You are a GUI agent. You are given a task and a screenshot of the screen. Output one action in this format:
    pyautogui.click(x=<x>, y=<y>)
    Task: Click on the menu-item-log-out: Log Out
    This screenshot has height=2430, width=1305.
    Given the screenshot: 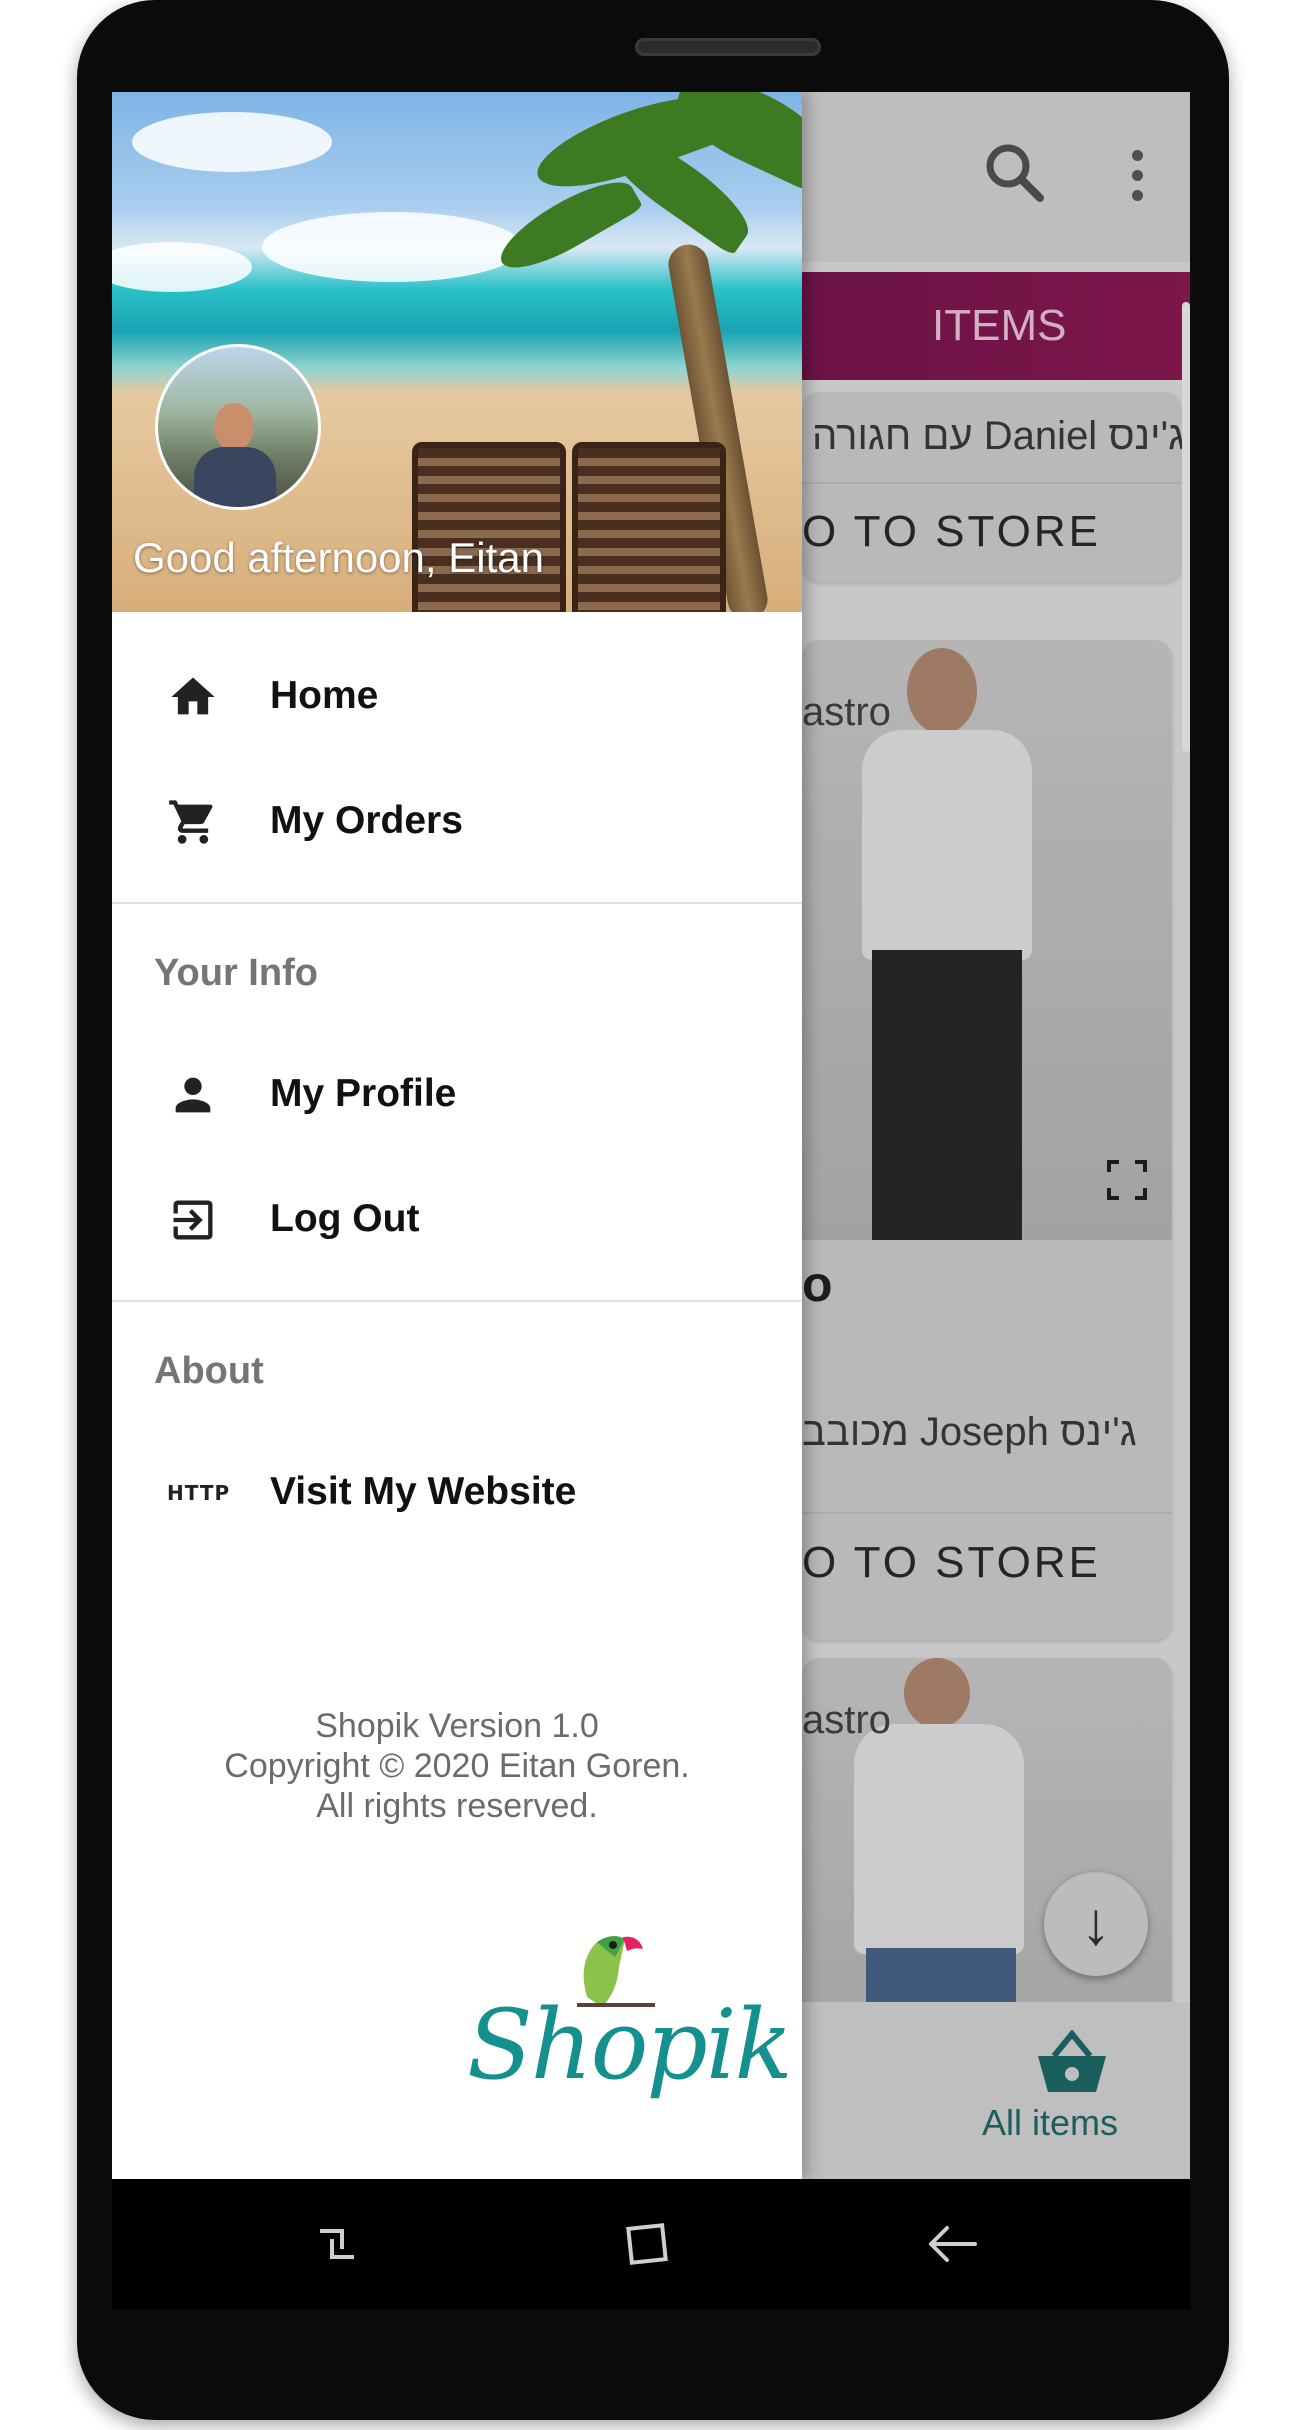 What is the action you would take?
    pyautogui.click(x=457, y=1220)
    